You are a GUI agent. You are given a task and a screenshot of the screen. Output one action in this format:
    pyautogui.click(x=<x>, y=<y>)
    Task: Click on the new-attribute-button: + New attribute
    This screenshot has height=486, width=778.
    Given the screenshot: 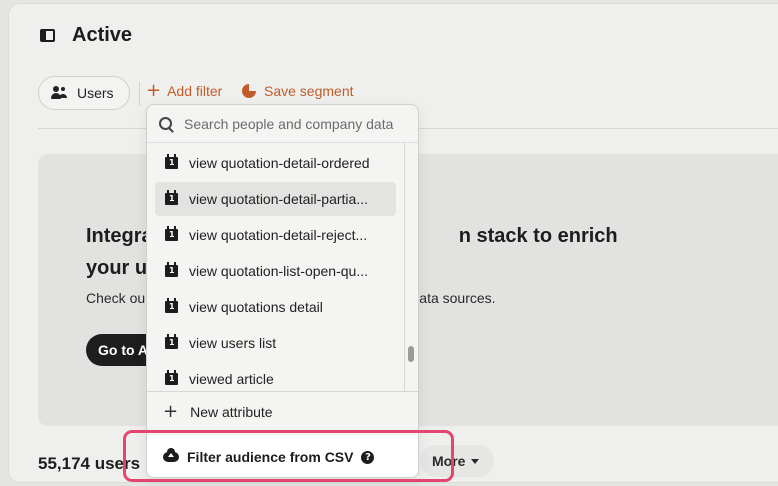 What is the action you would take?
    pyautogui.click(x=218, y=412)
    